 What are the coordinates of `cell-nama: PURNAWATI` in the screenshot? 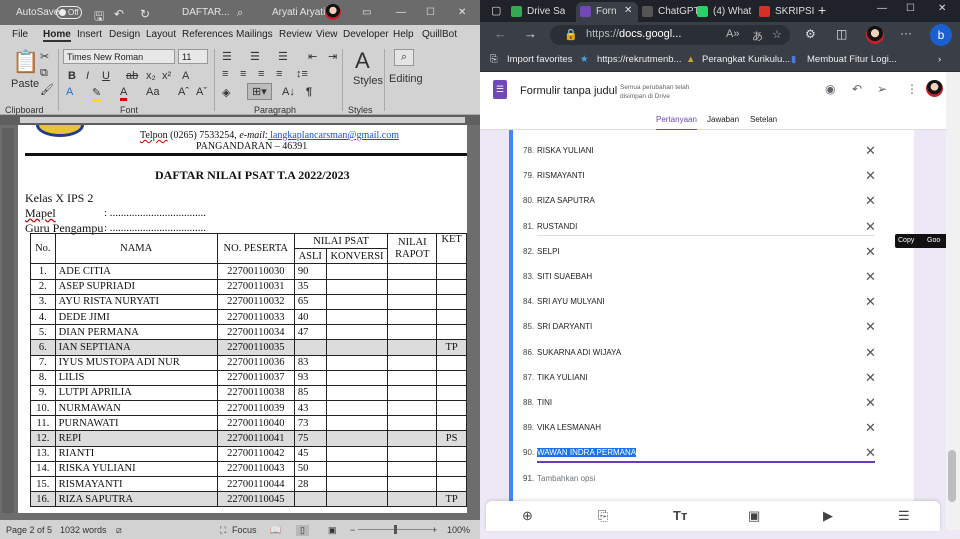 It's located at (136, 423).